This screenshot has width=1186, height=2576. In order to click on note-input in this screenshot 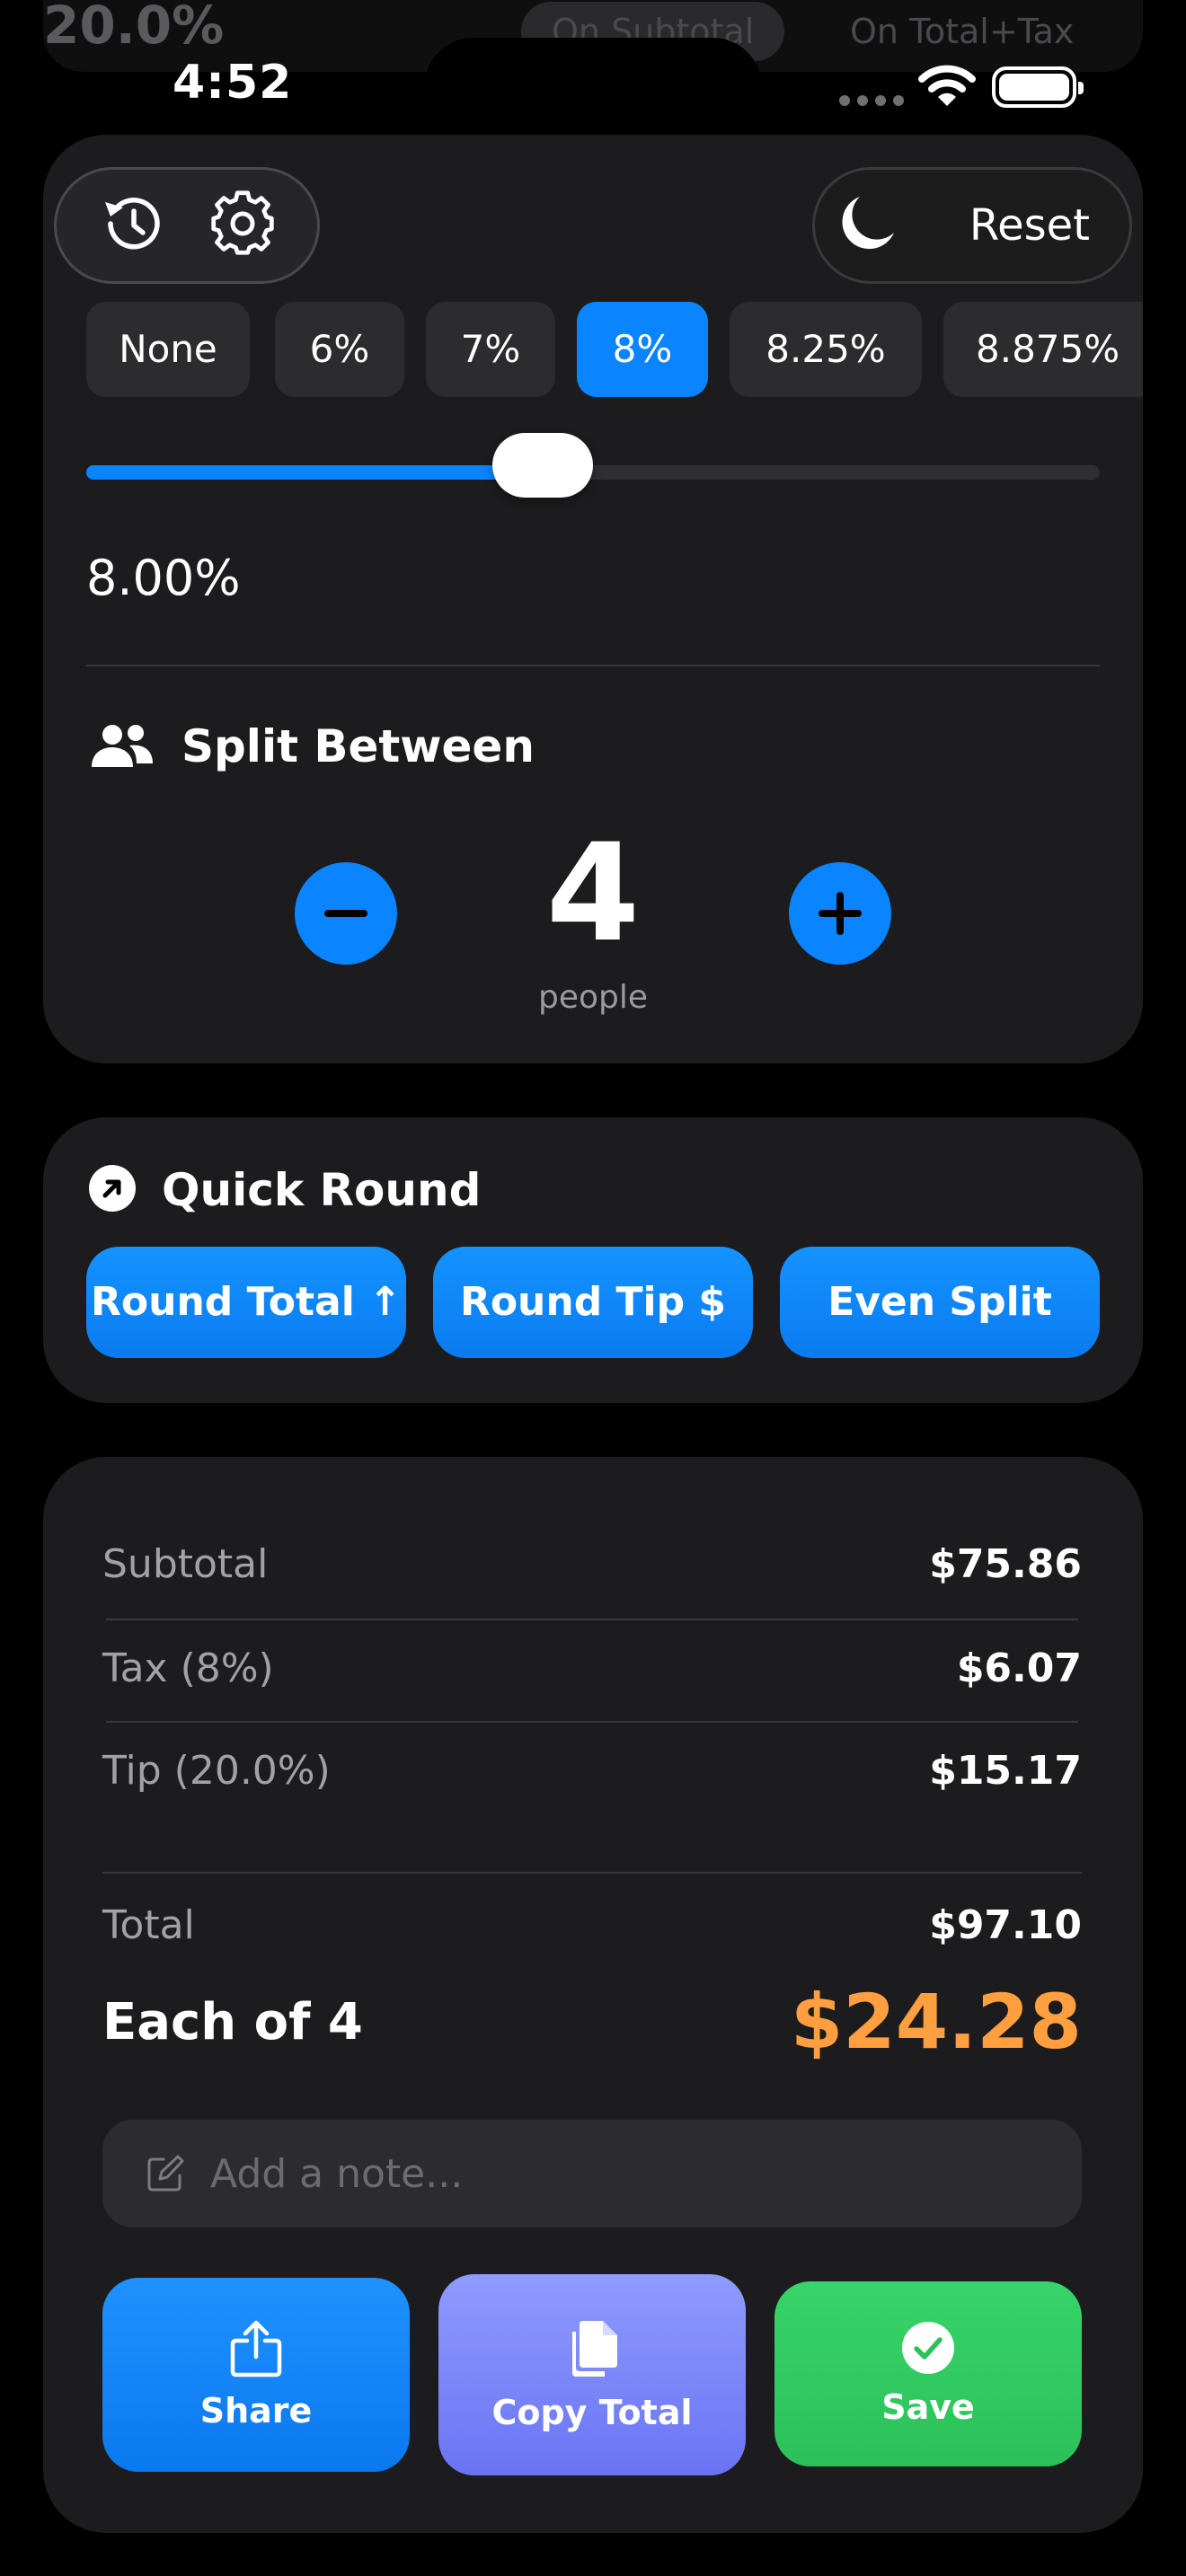, I will do `click(646, 2173)`.